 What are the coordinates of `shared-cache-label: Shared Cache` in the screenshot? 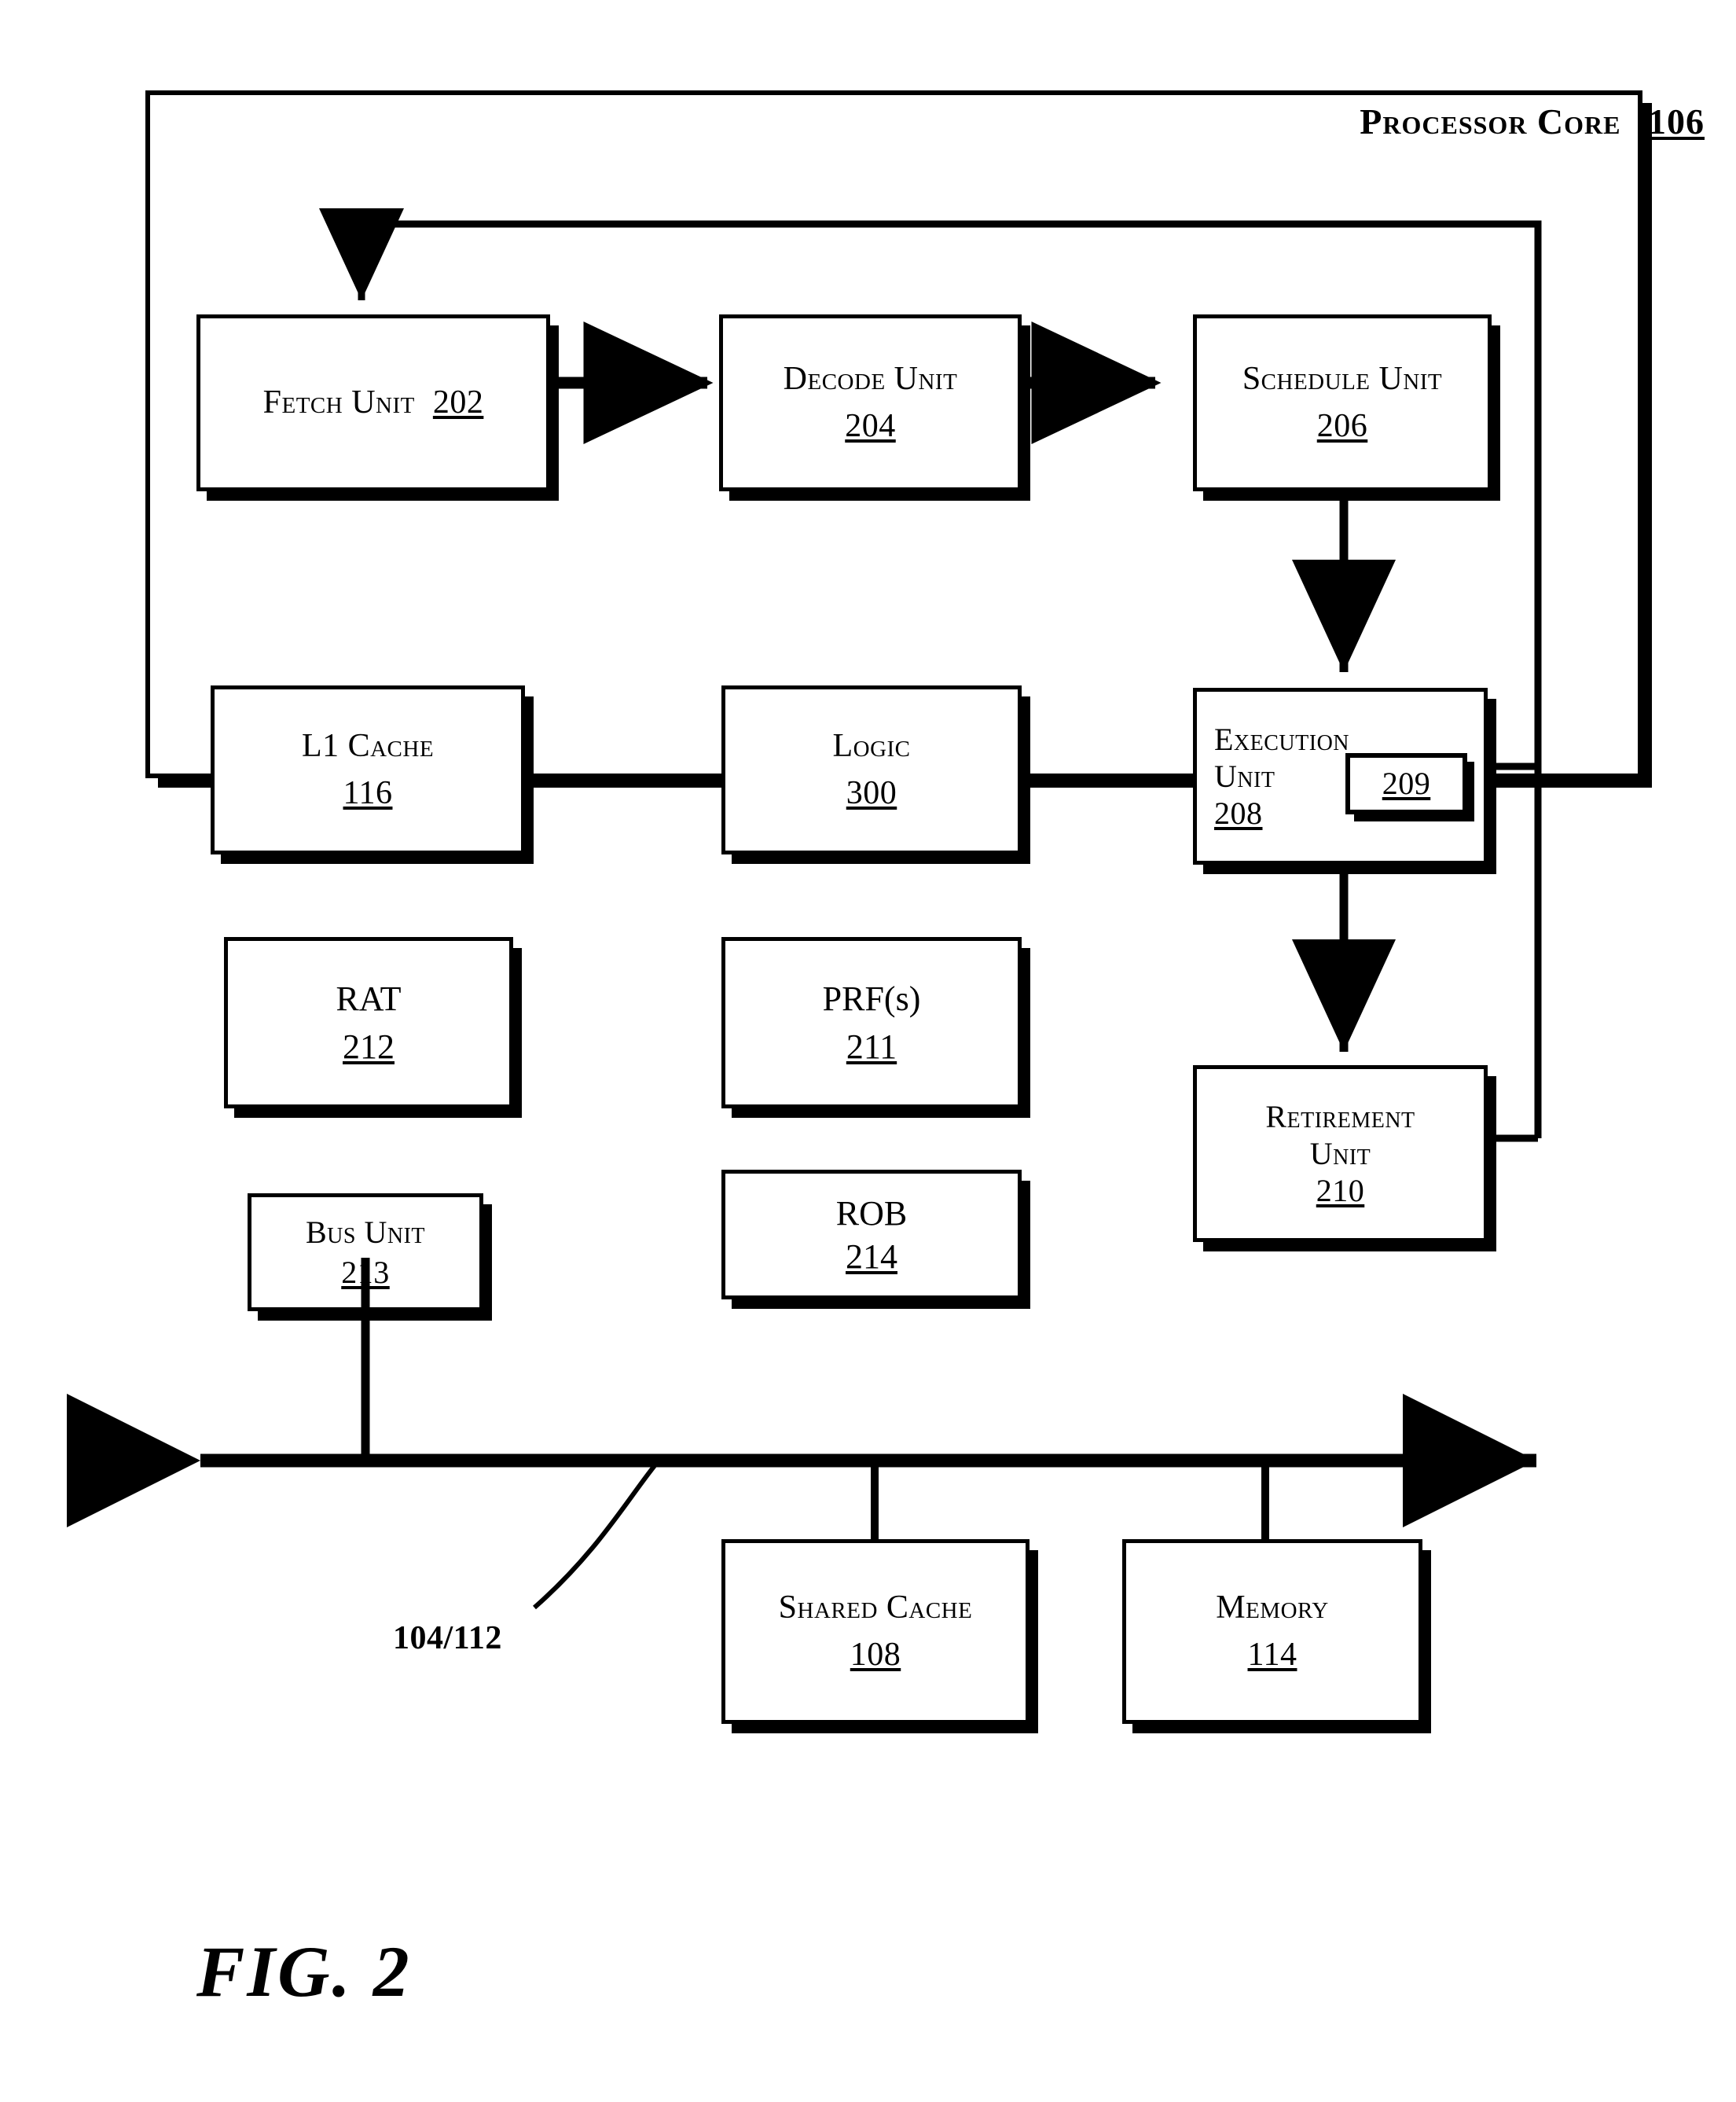 It's located at (875, 1607).